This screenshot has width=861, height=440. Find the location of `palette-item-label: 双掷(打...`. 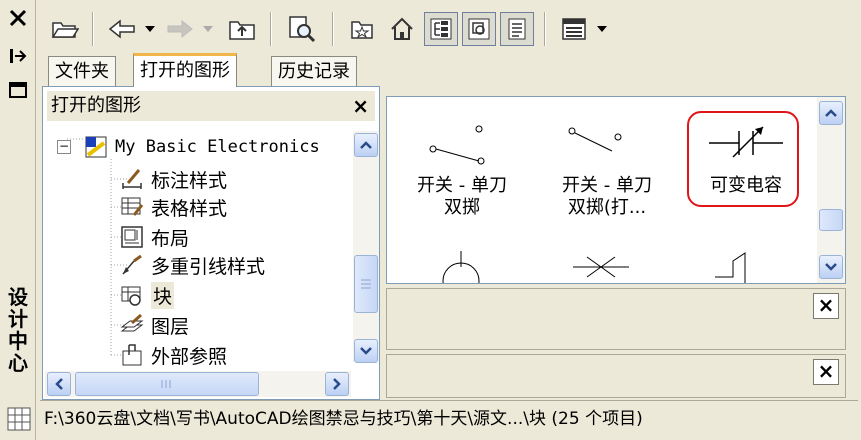

palette-item-label: 双掷(打... is located at coordinates (607, 207).